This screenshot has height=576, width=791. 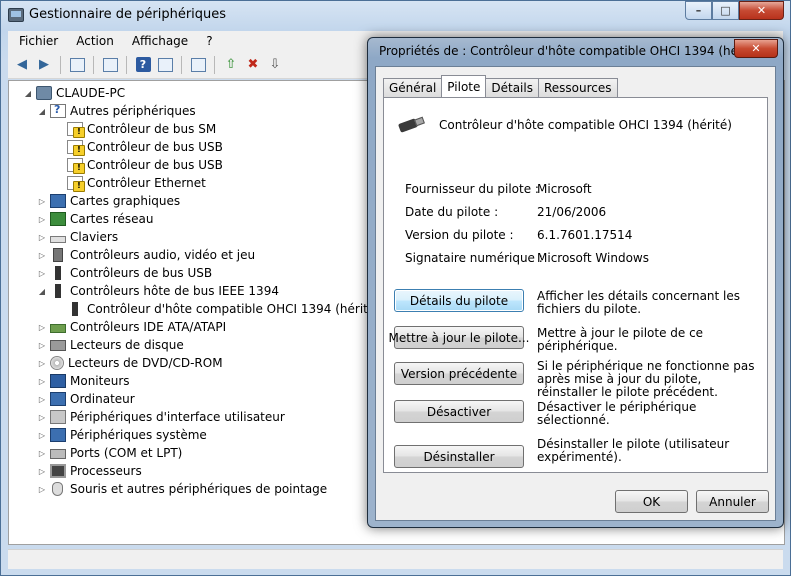 I want to click on tree-item-label: Lecteurs de DVD/CD-ROM, so click(x=145, y=363).